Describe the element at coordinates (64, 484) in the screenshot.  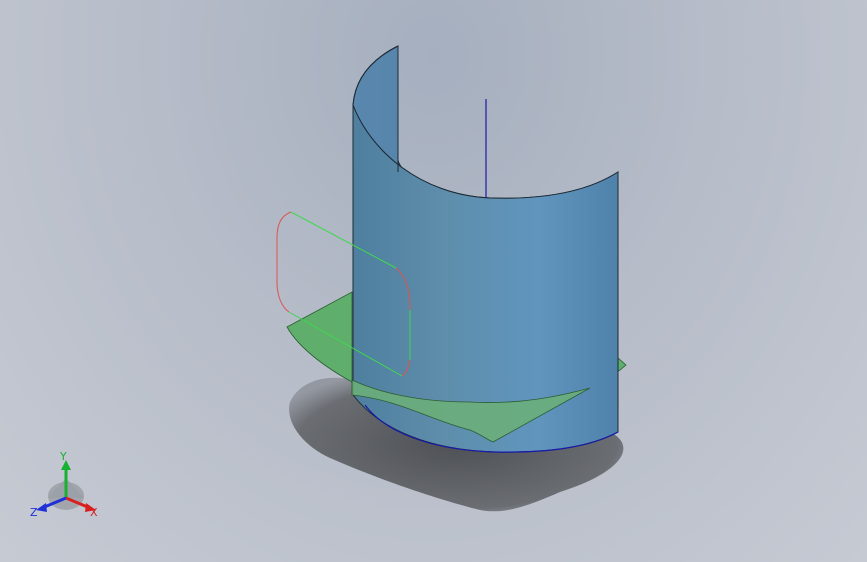
I see `reference-triad: Y X Z` at that location.